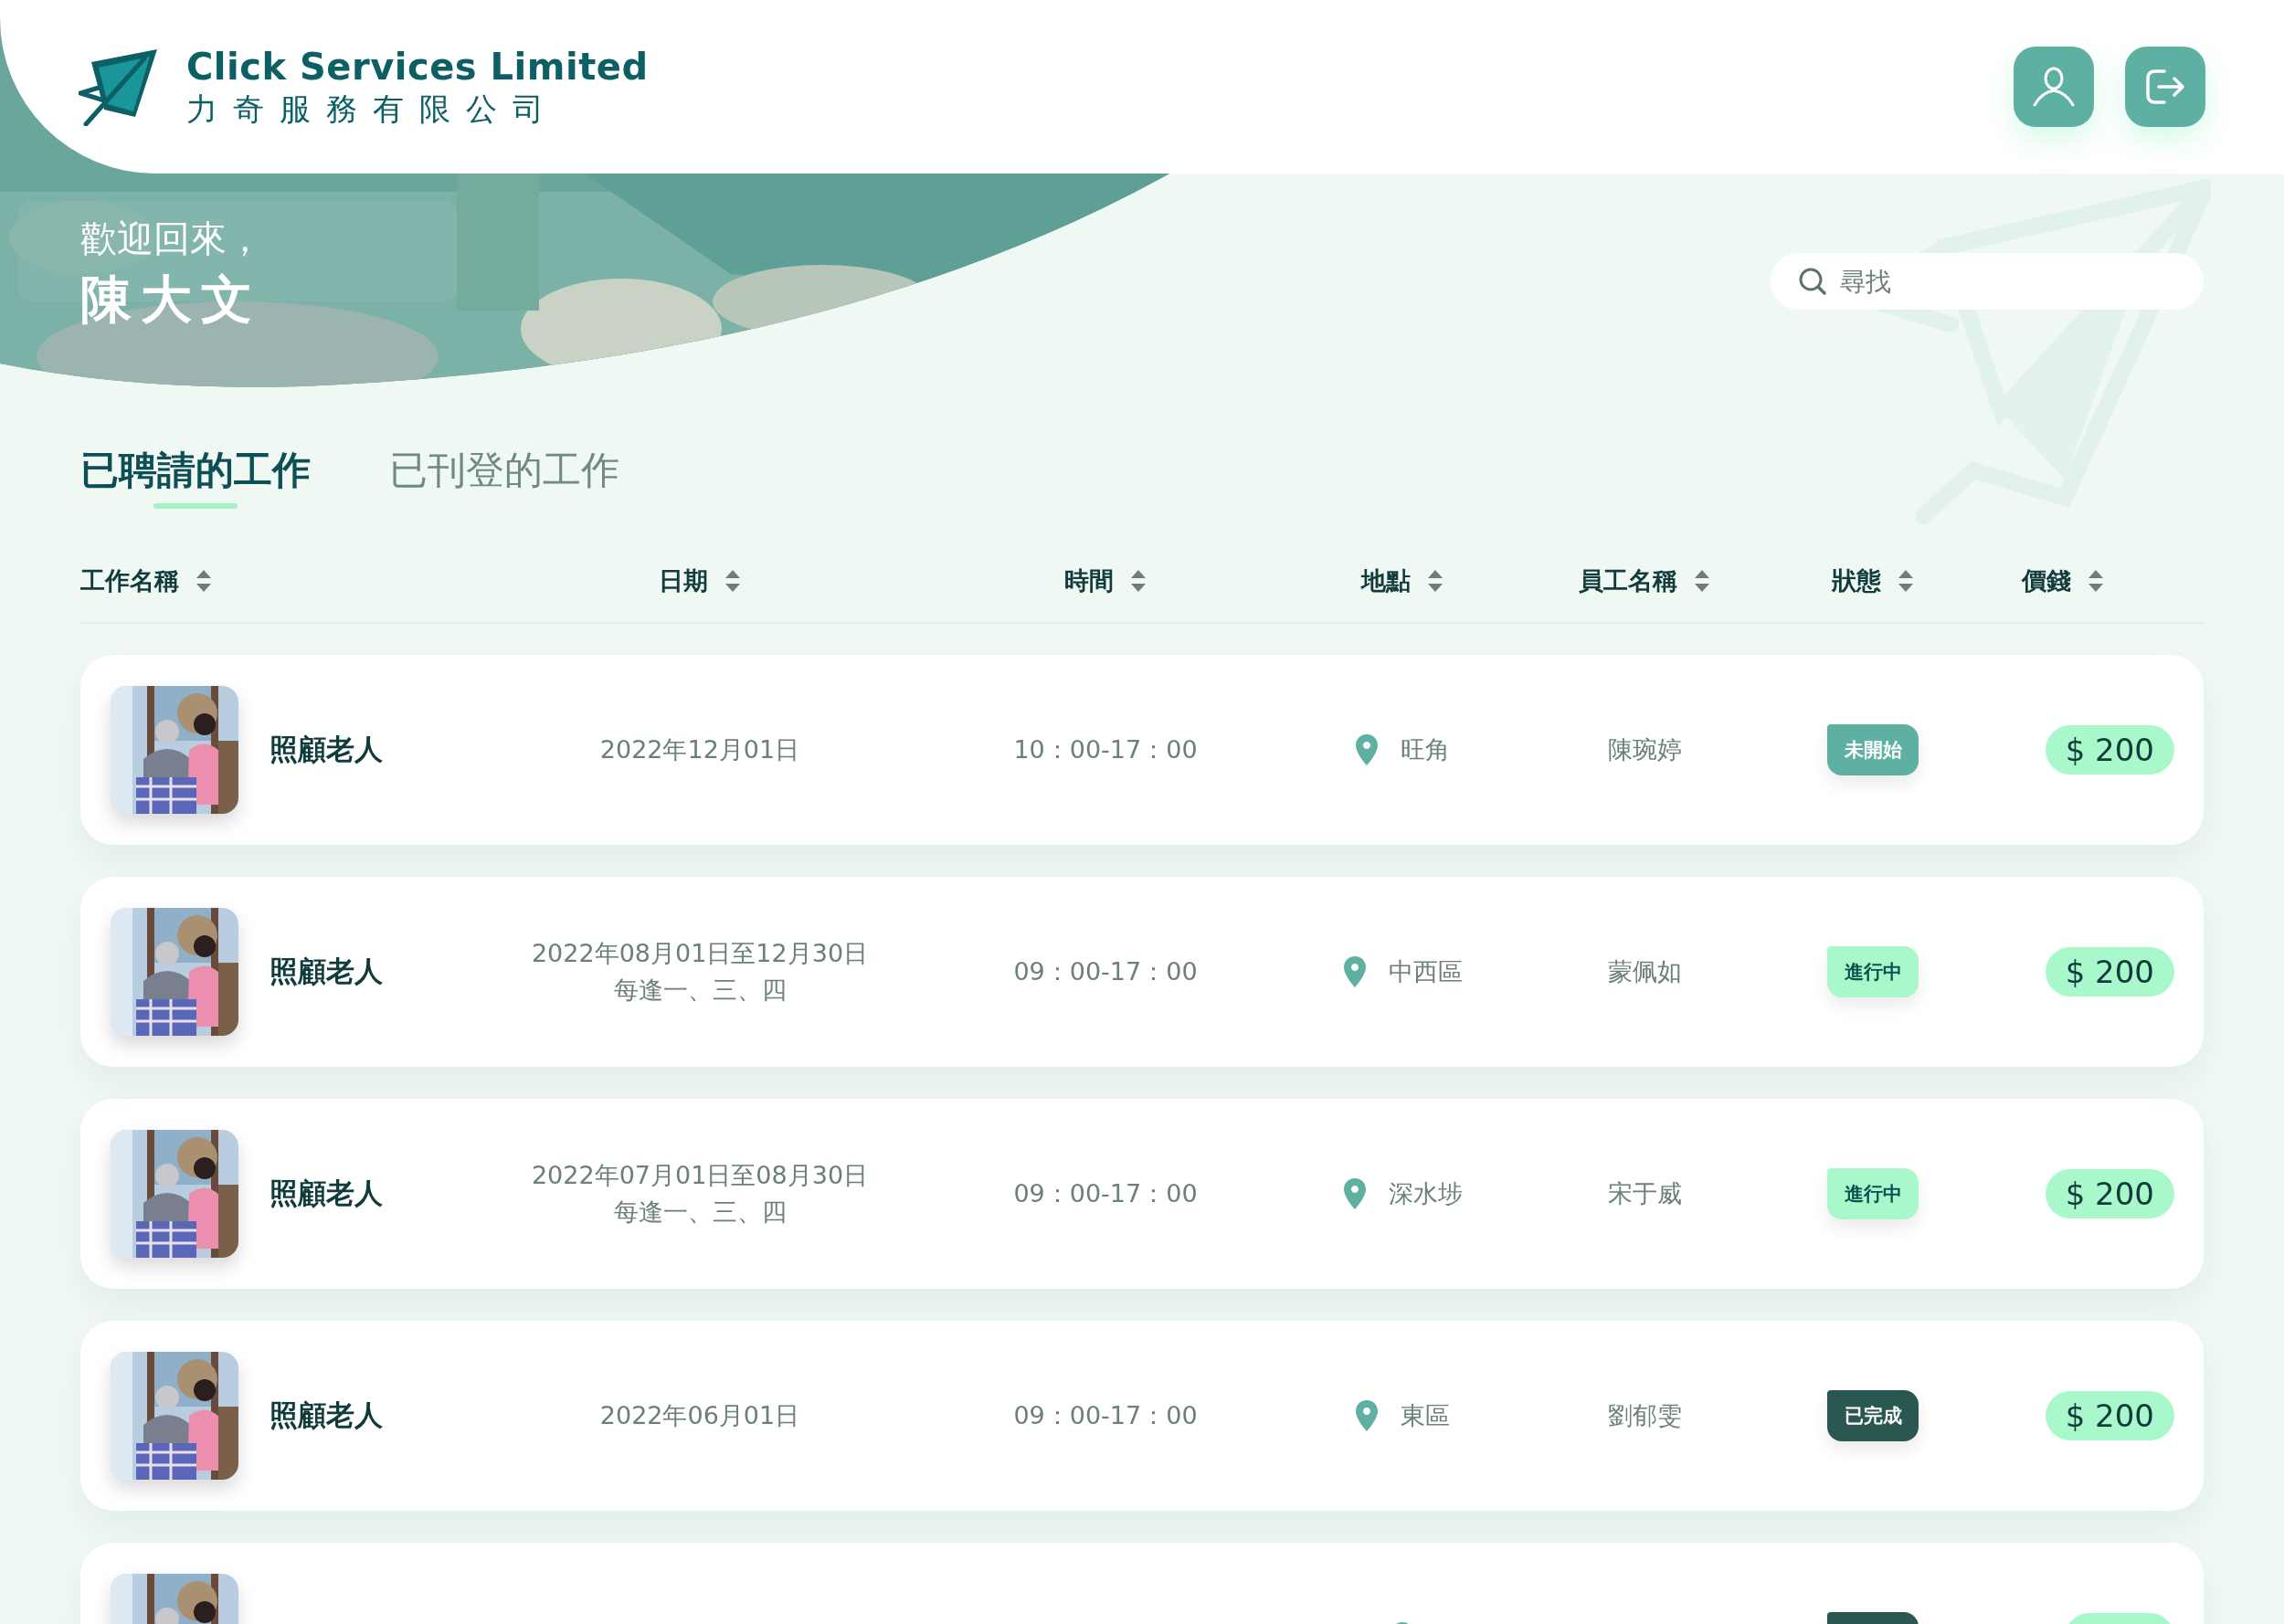 This screenshot has height=1624, width=2284. I want to click on job-card: 照顧老人 2022年06月01日 09：00-17：00 東區 劉郁雯 已完成 $ 200, so click(1142, 1416).